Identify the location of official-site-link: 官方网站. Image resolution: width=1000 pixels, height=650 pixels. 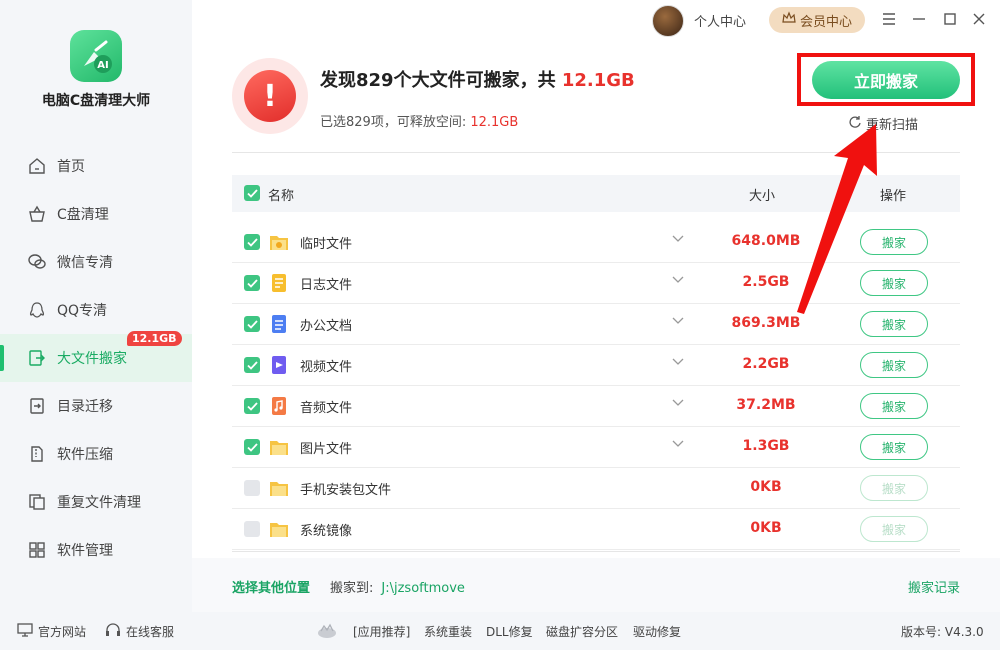
(51, 631).